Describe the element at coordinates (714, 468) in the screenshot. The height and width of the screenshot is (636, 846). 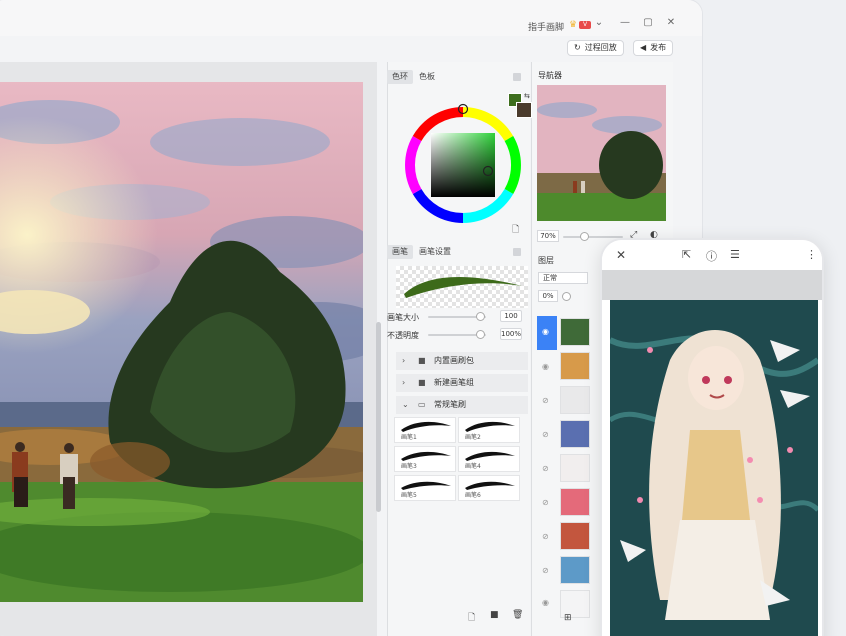
I see `phone-artwork` at that location.